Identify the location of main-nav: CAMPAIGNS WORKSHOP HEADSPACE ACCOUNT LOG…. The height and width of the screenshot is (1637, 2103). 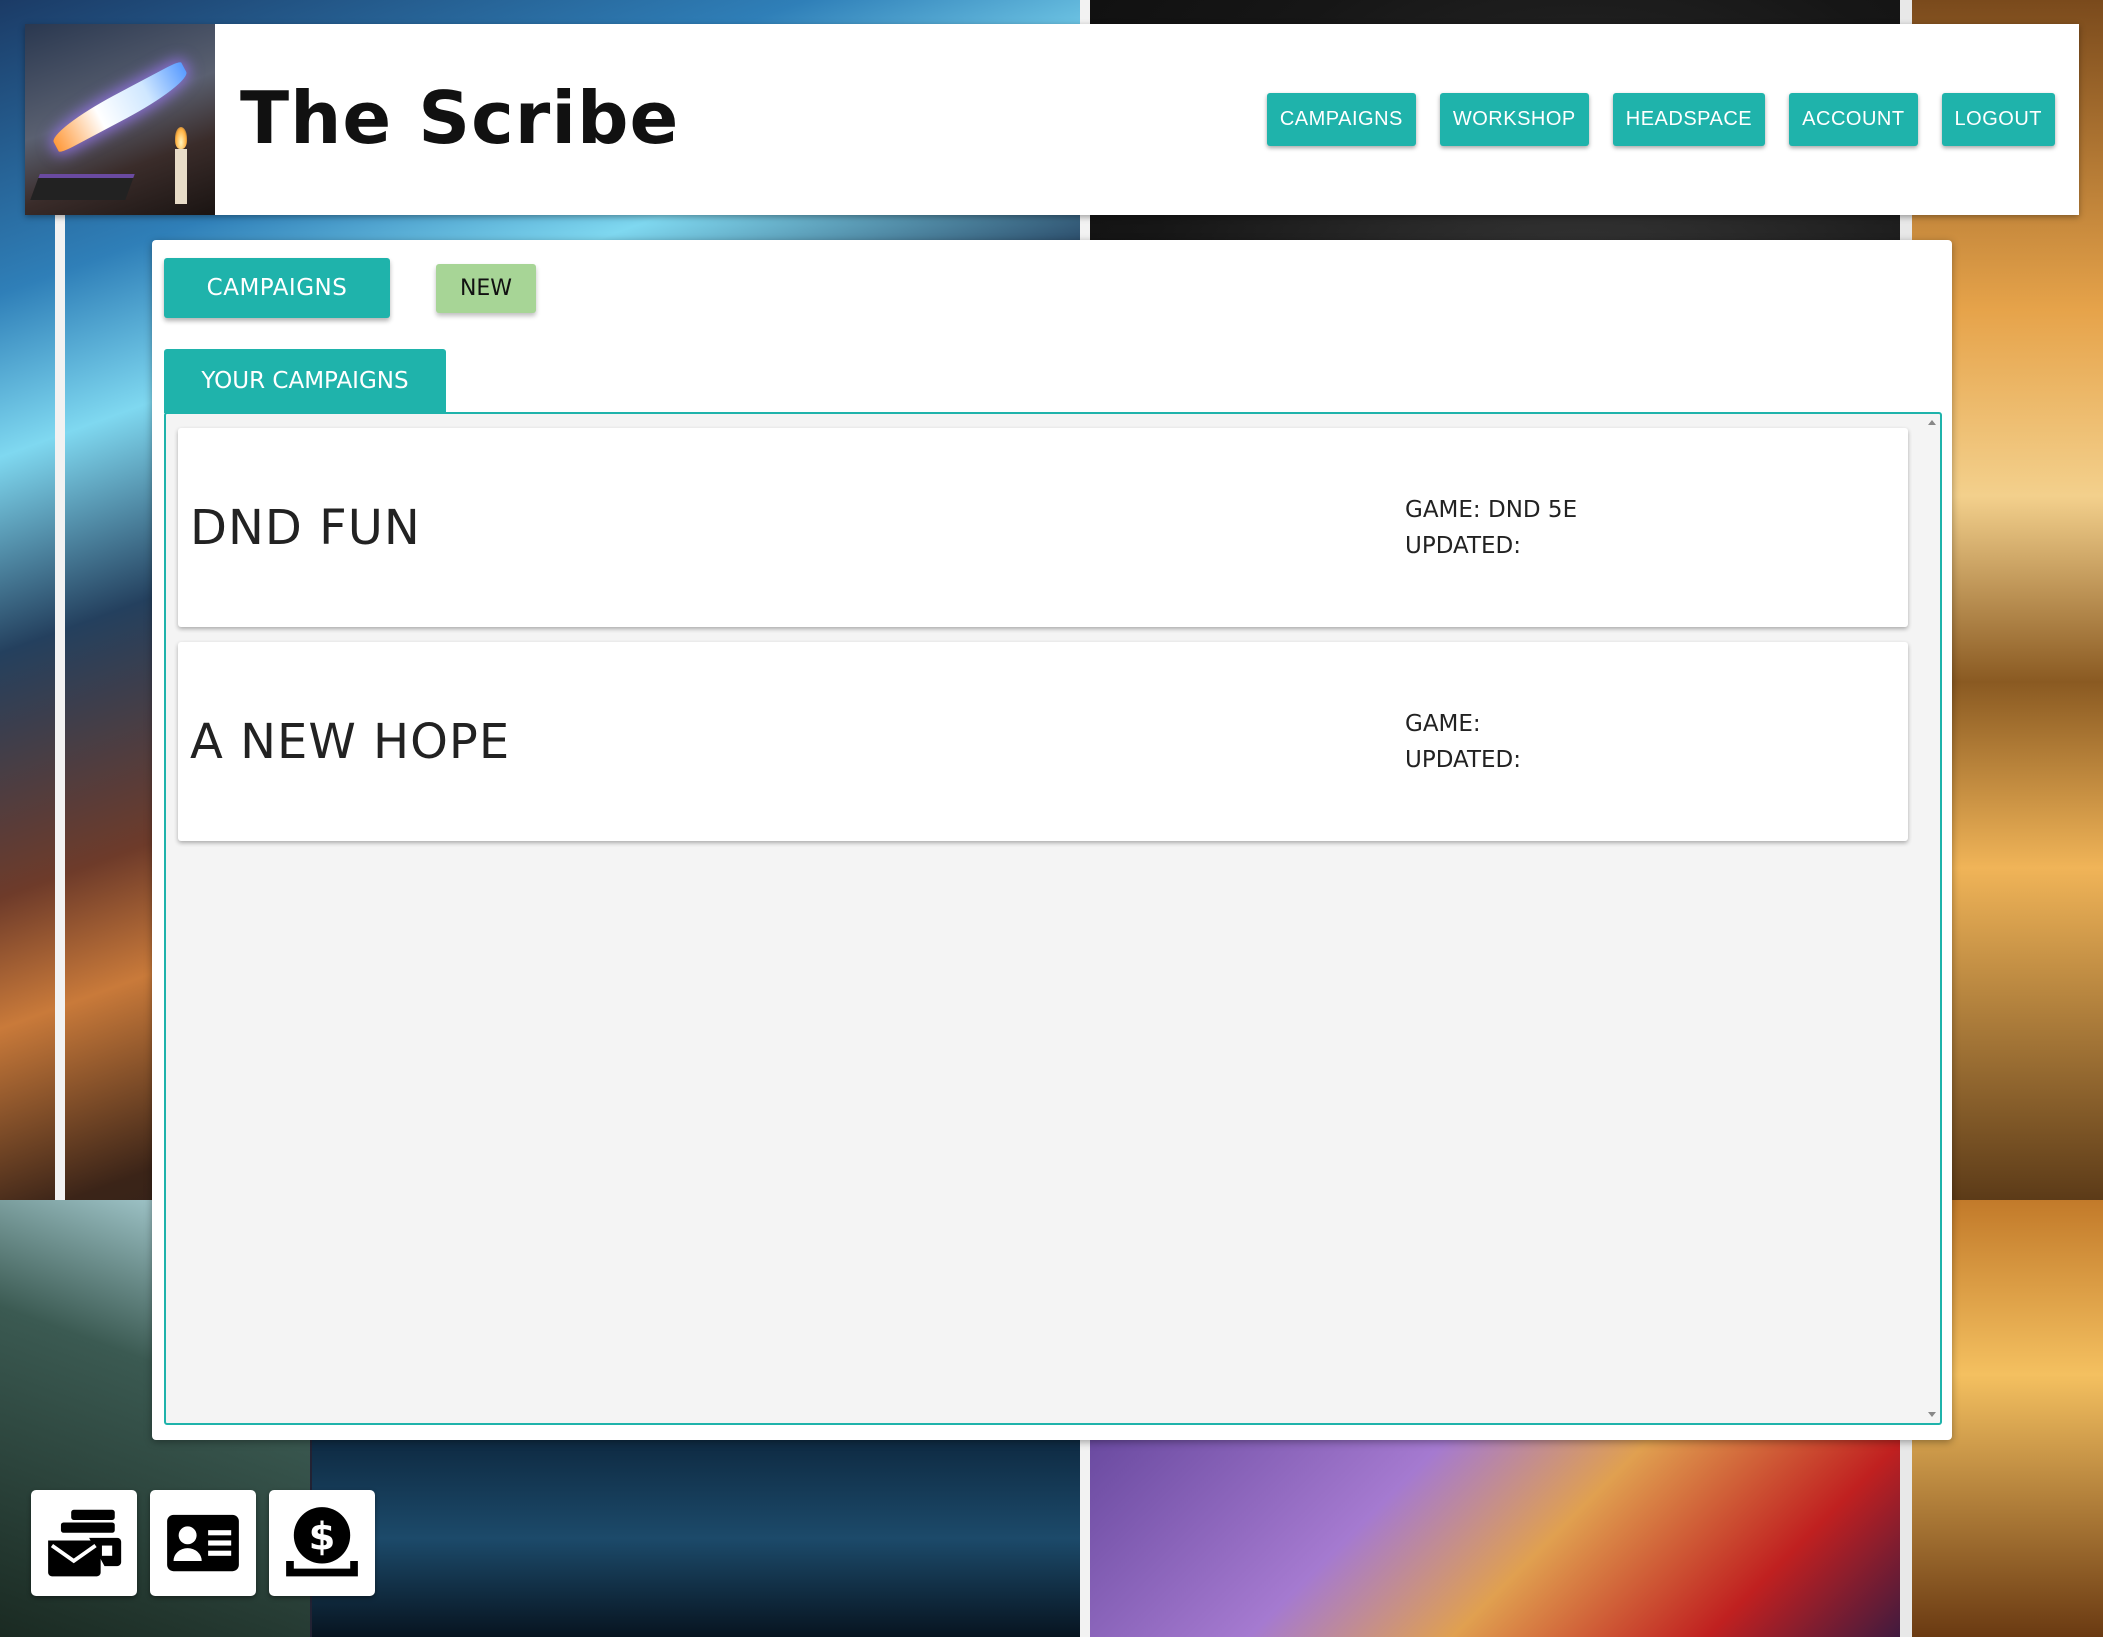
(1660, 119).